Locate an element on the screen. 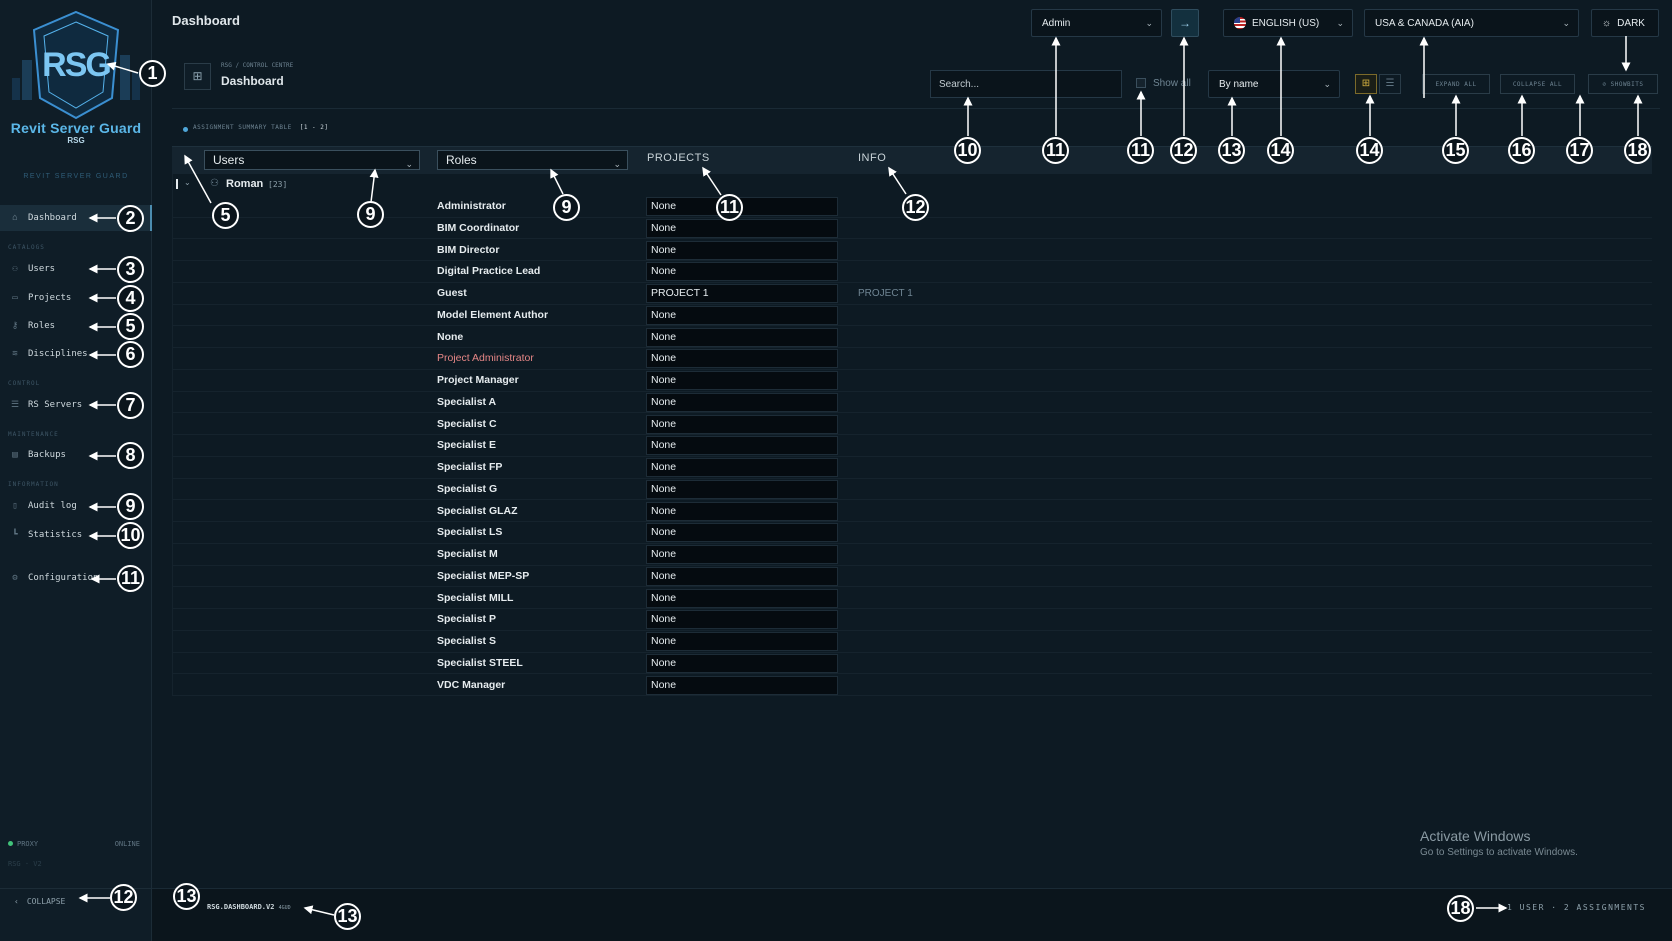  breadcrumb: RSG / CONTROL CENTRE is located at coordinates (257, 65).